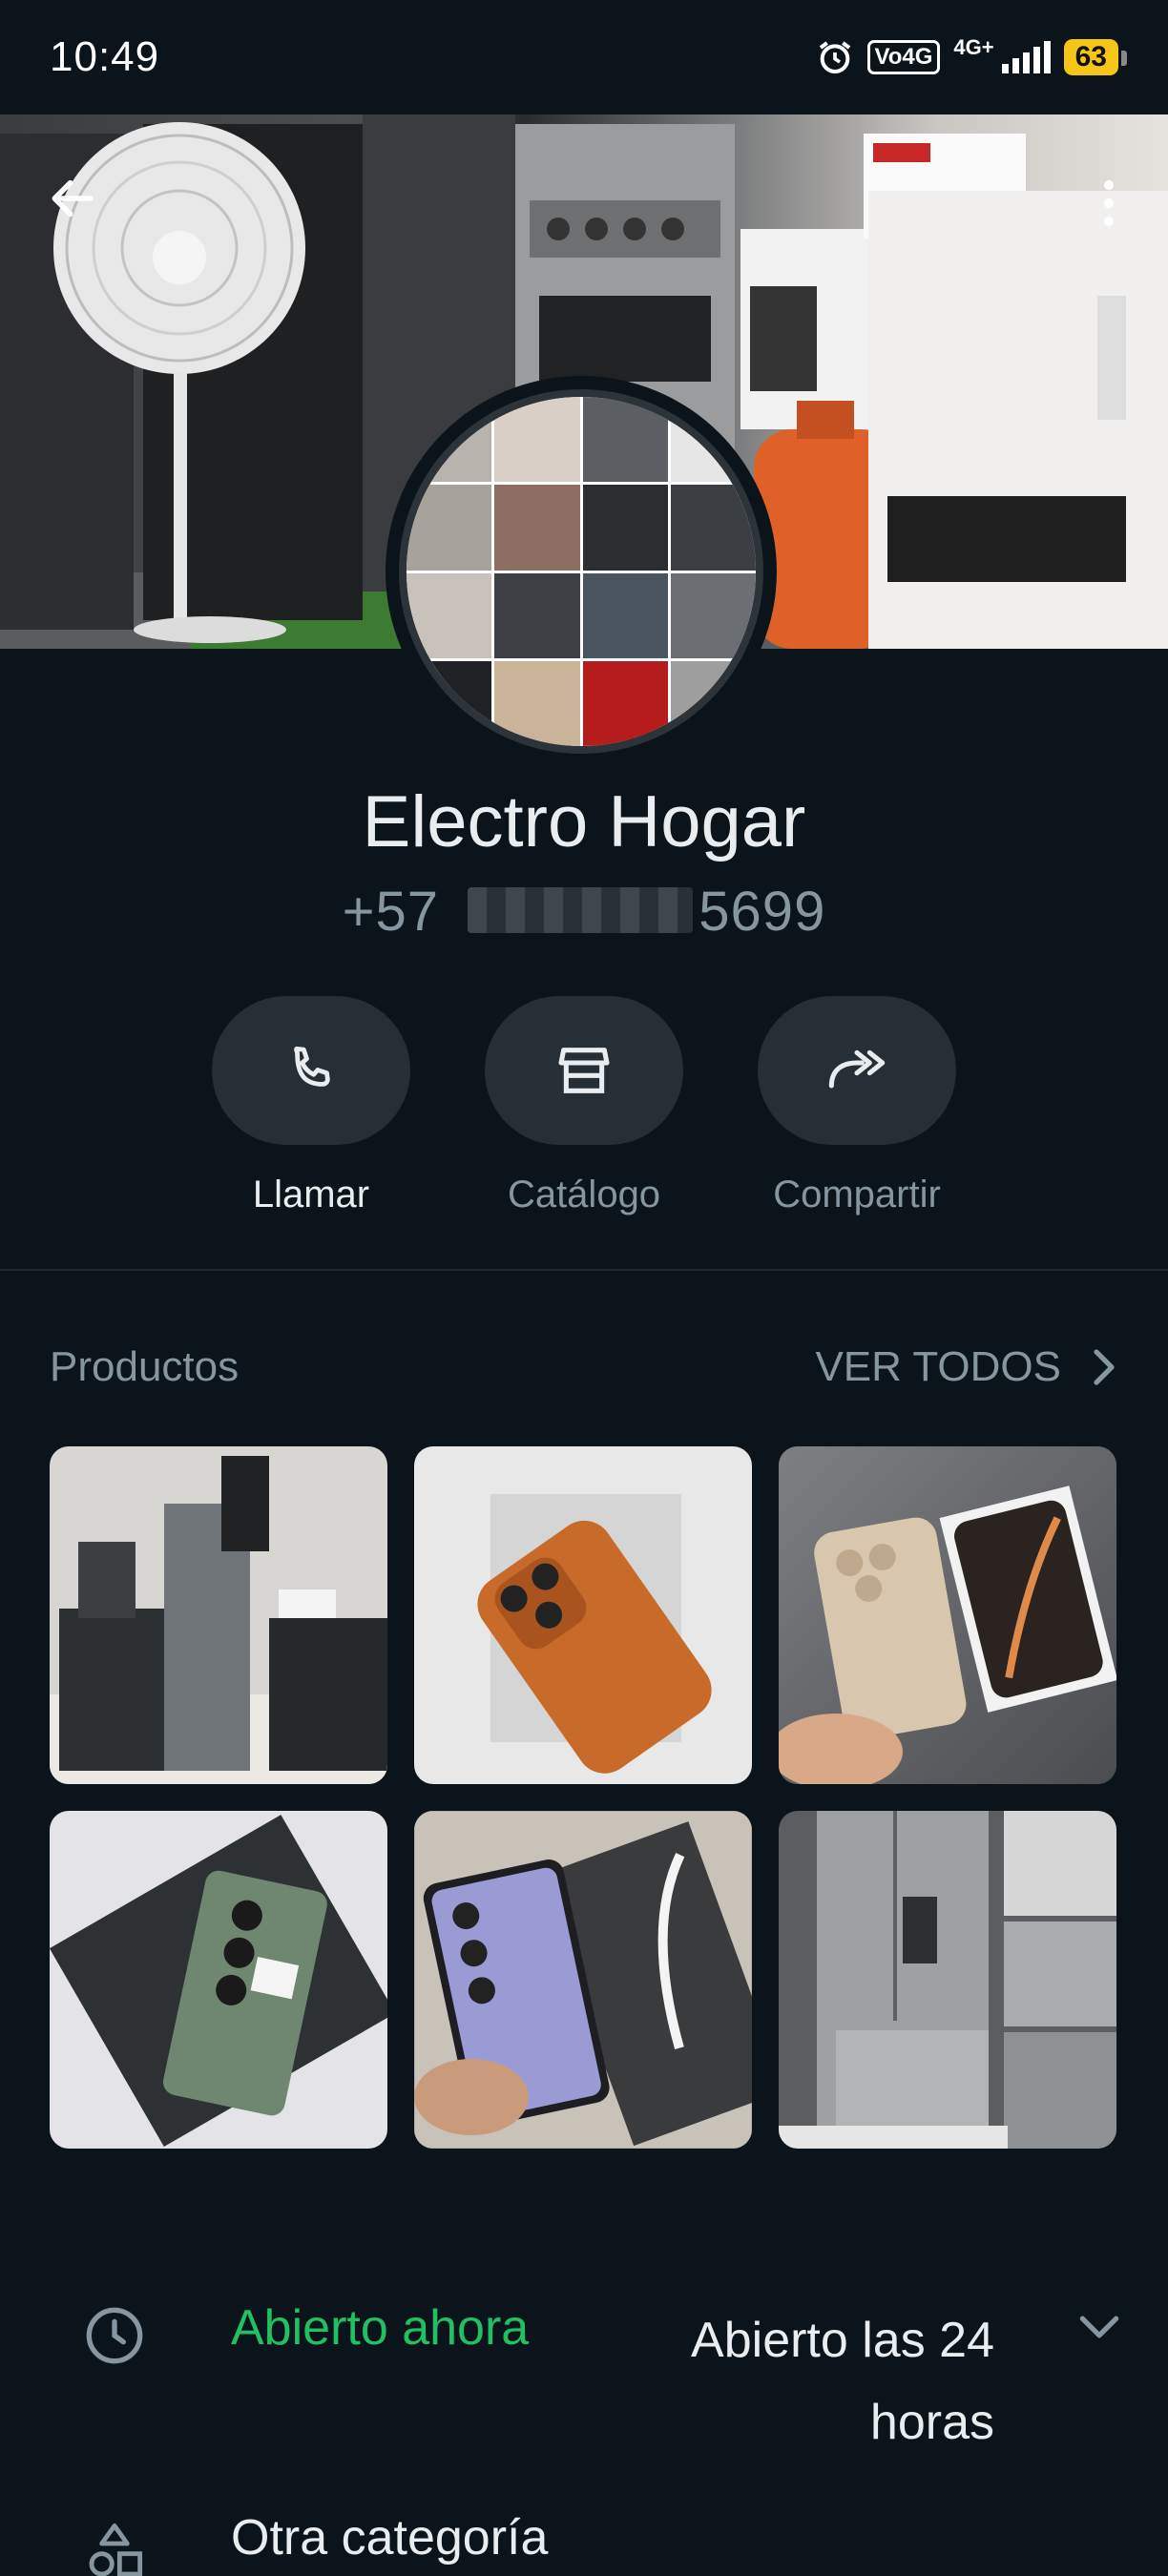 Image resolution: width=1168 pixels, height=2576 pixels. What do you see at coordinates (1099, 2327) in the screenshot?
I see `chevron-down-icon` at bounding box center [1099, 2327].